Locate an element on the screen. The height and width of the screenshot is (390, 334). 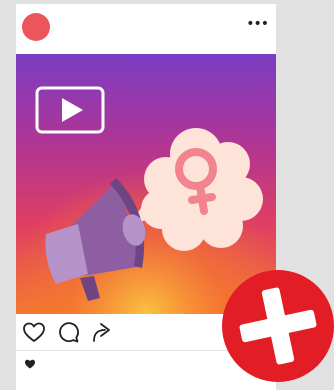
share-icon is located at coordinates (102, 332).